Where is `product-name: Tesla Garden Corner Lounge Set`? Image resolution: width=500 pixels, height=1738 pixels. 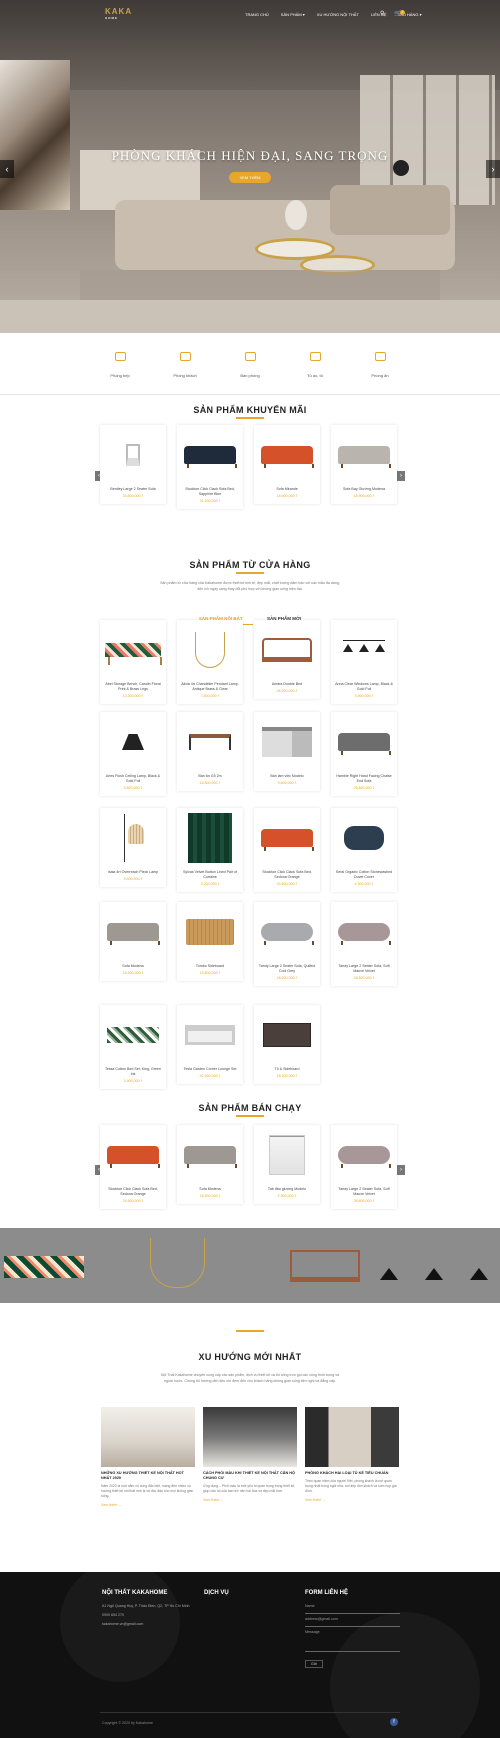
product-name: Tesla Garden Corner Lounge Set is located at coordinates (210, 1068).